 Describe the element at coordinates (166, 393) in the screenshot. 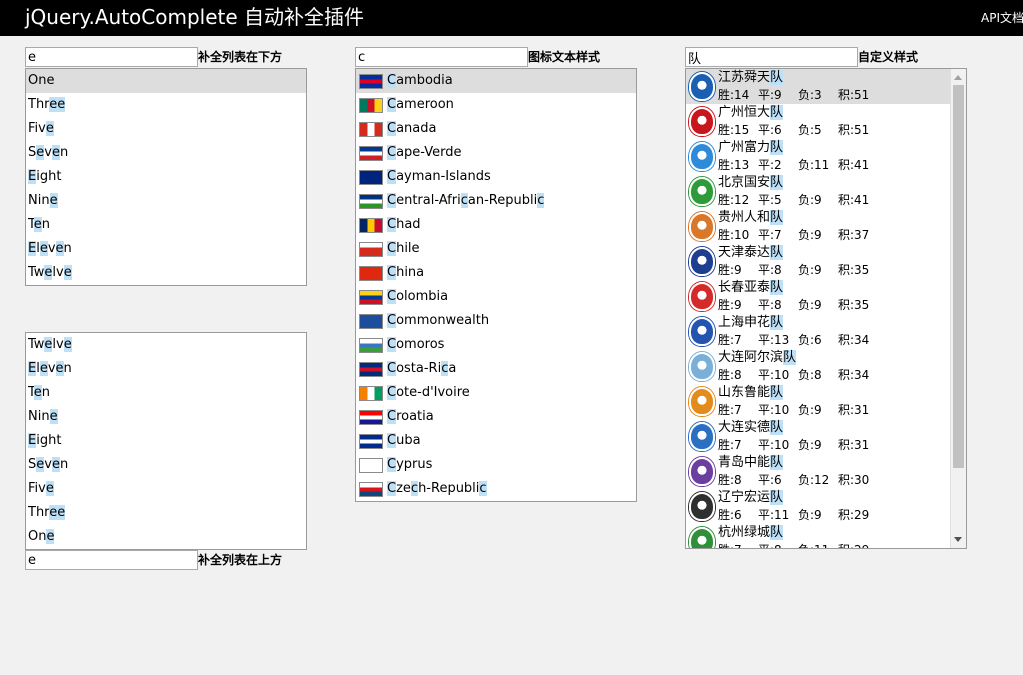

I see `demo2-suggestion-item: Ten` at that location.